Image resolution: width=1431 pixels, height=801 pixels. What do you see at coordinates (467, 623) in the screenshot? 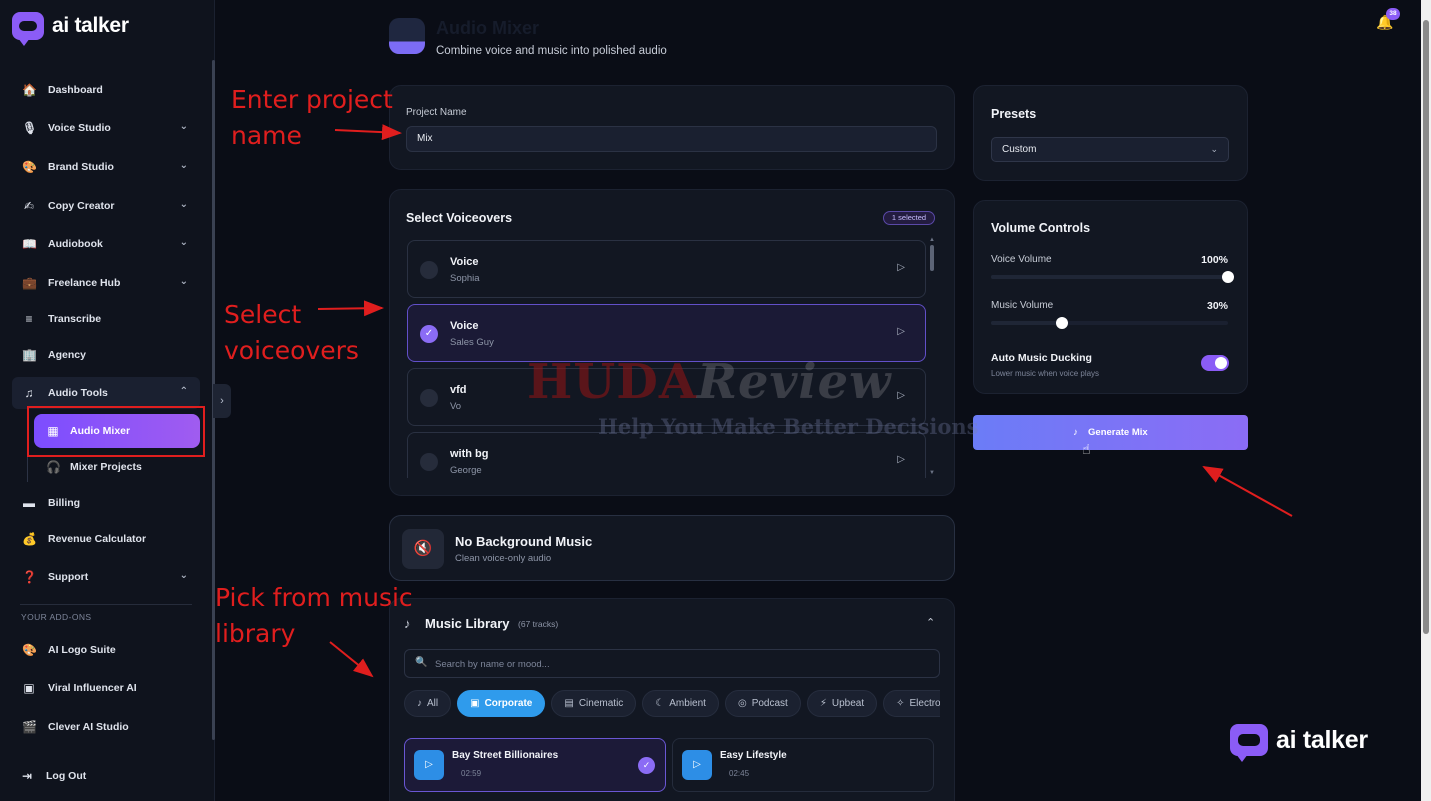
I see `music-library-title: Music Library` at bounding box center [467, 623].